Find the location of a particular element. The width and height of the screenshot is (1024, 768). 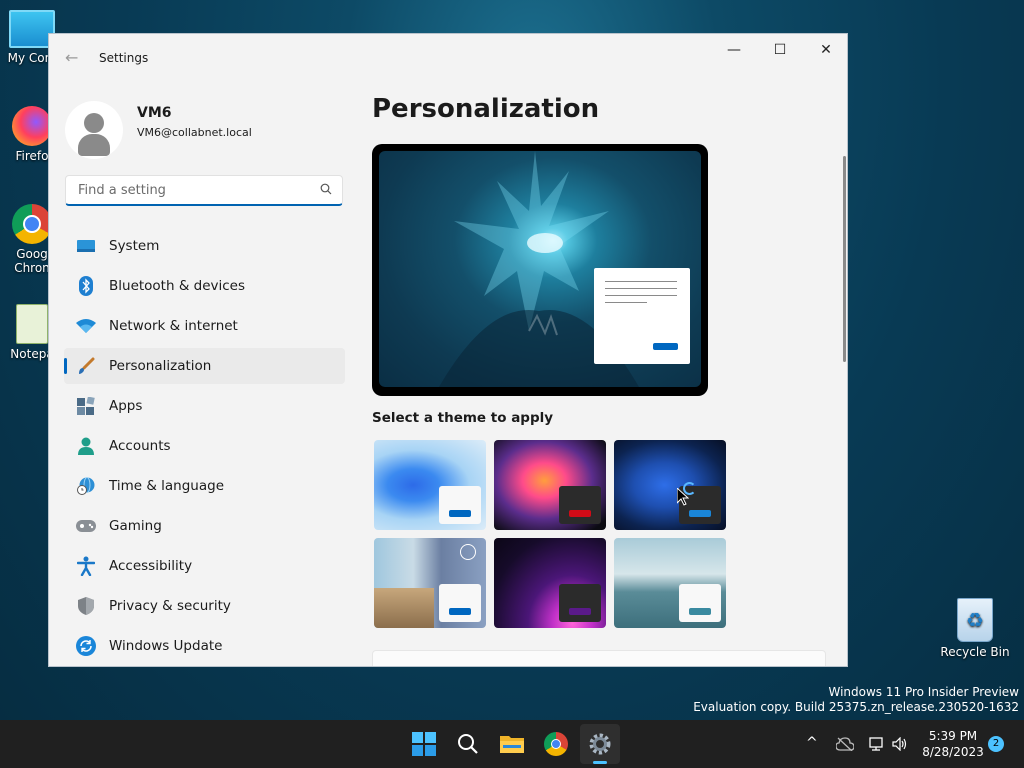

volume-icon is located at coordinates (900, 744).